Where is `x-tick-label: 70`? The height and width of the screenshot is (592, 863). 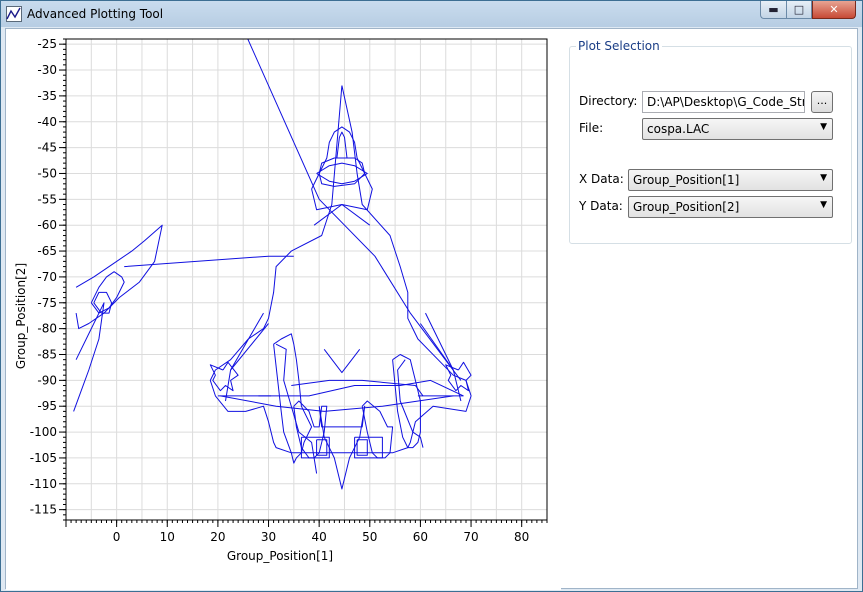
x-tick-label: 70 is located at coordinates (470, 537).